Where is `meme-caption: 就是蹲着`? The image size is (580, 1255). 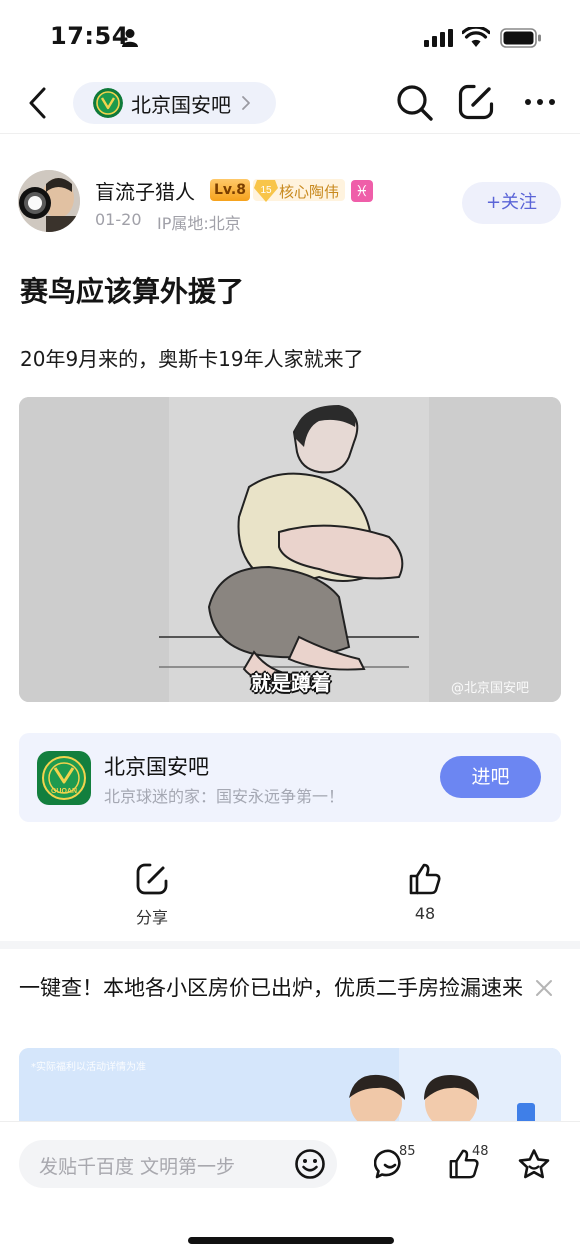
meme-caption: 就是蹲着 is located at coordinates (291, 683).